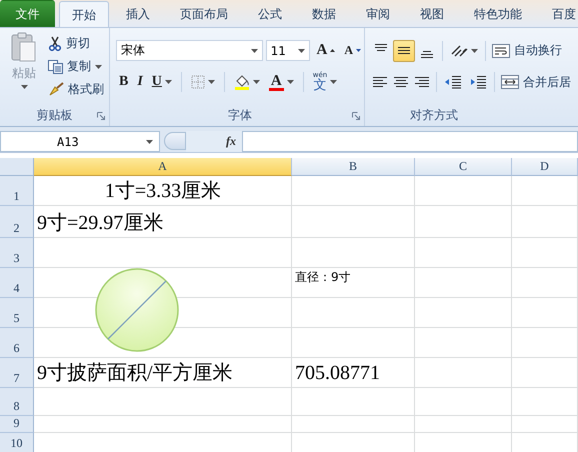 This screenshot has height=452, width=578. Describe the element at coordinates (536, 82) in the screenshot. I see `merge-center-button: 合并后居` at that location.